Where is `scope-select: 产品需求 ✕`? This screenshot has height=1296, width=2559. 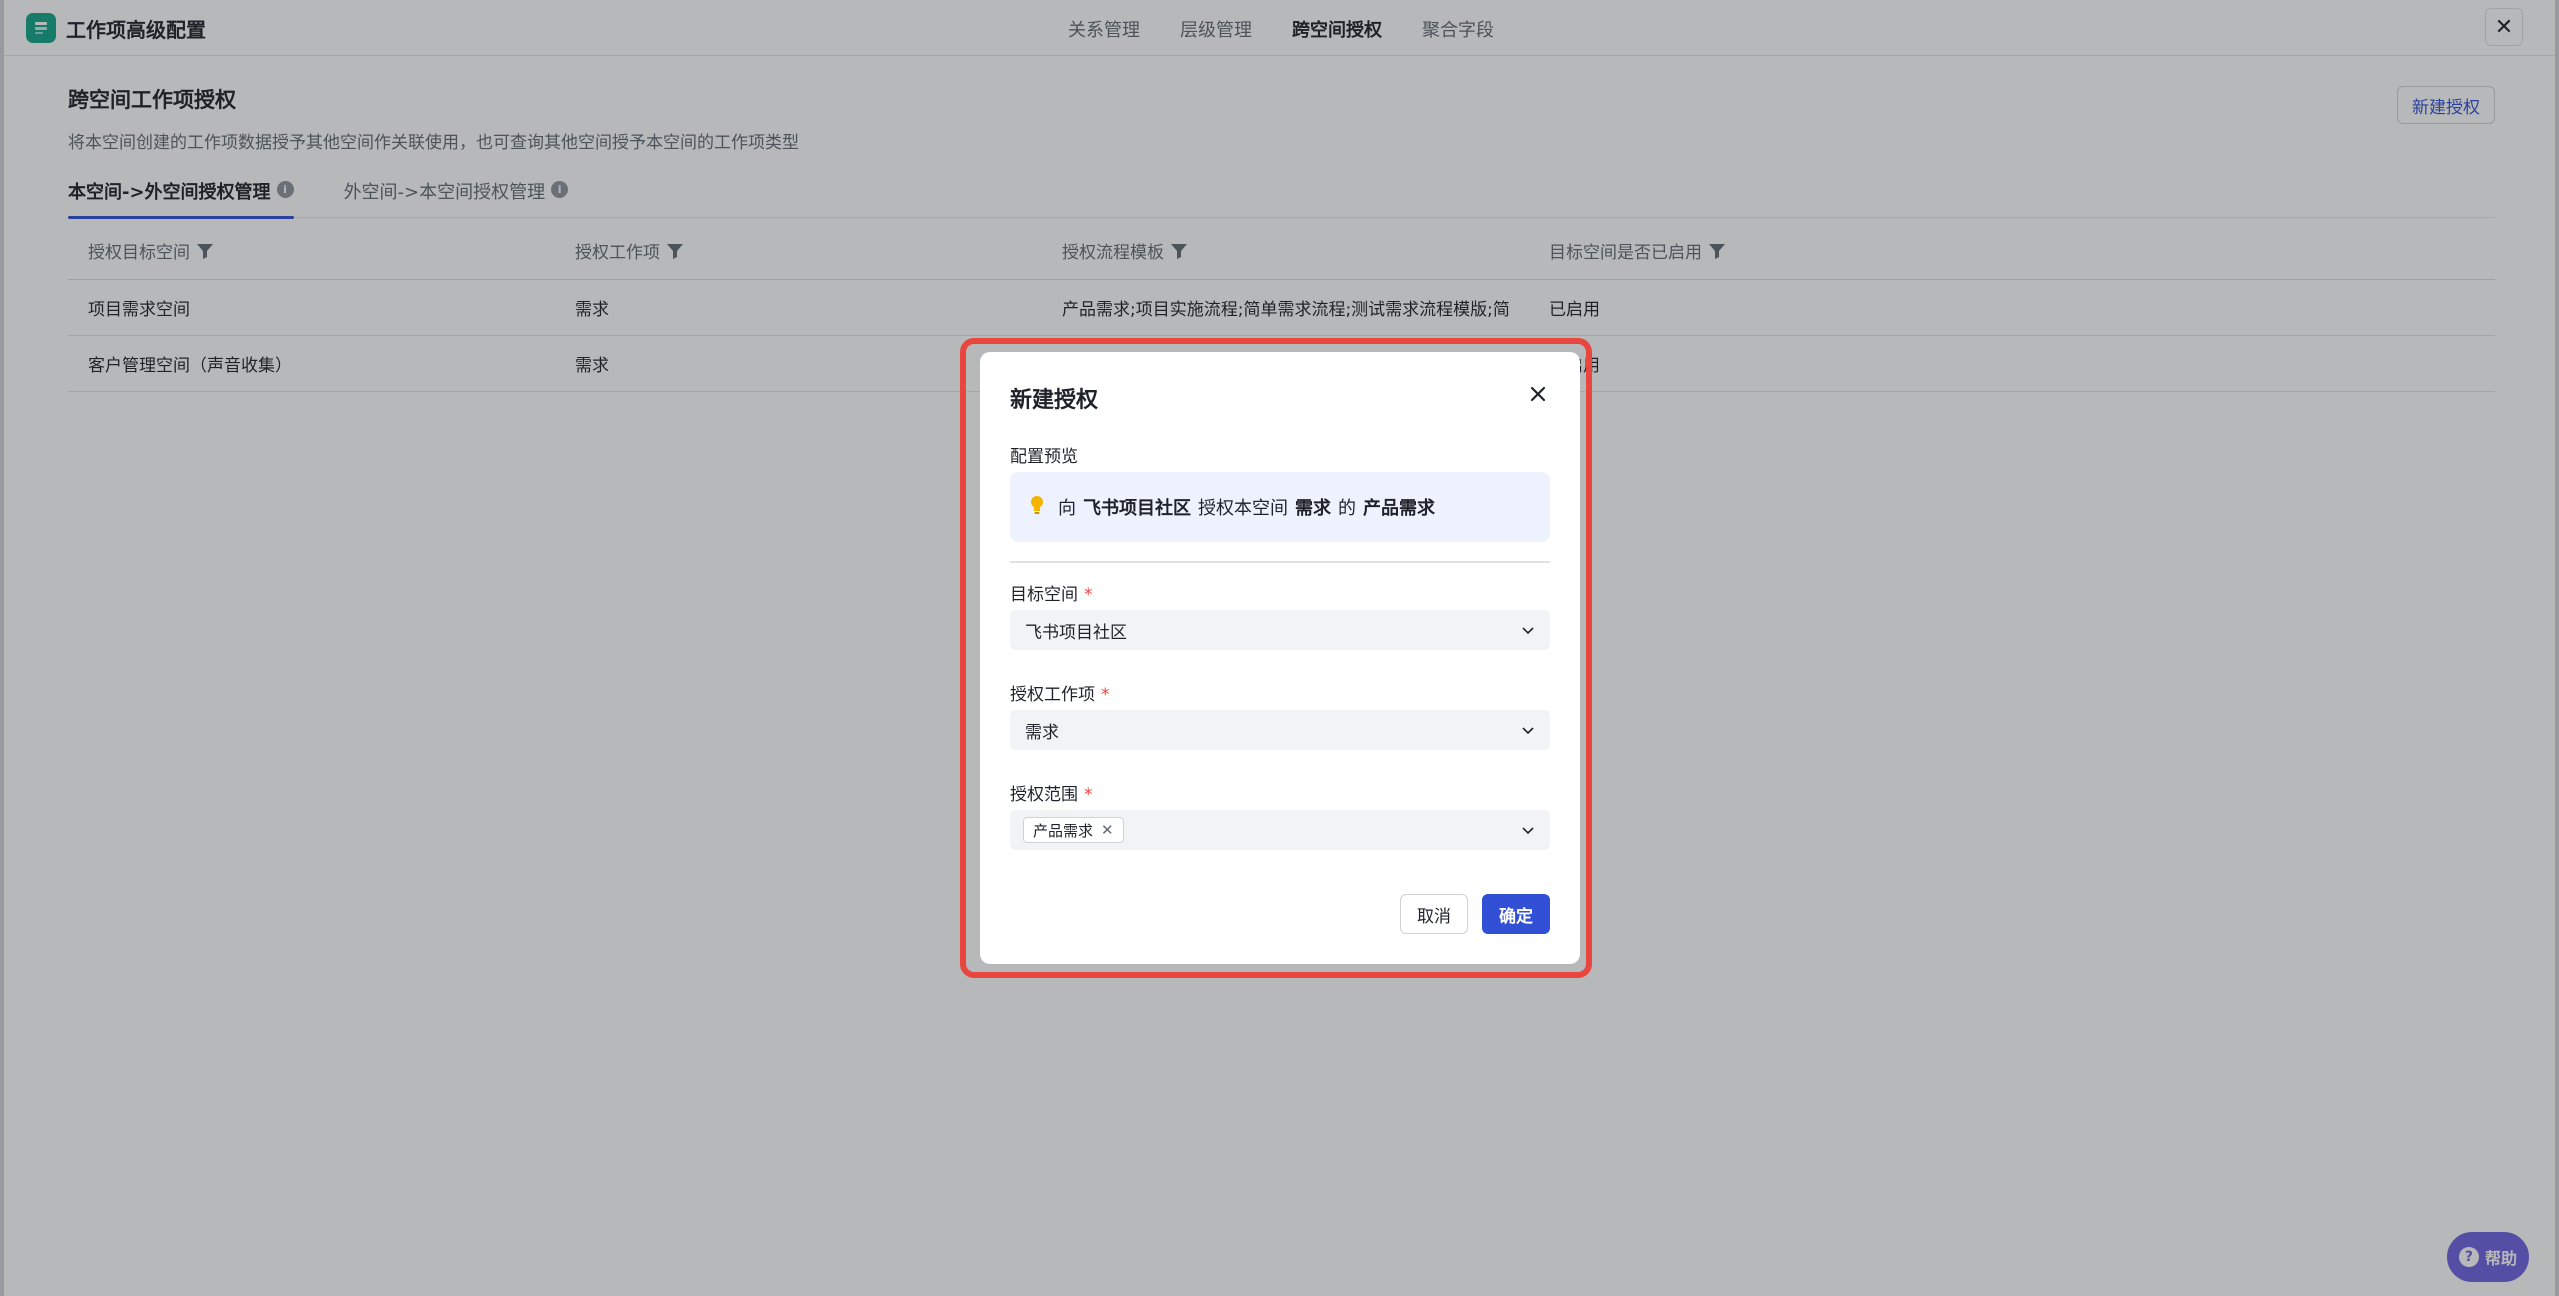 scope-select: 产品需求 ✕ is located at coordinates (1280, 830).